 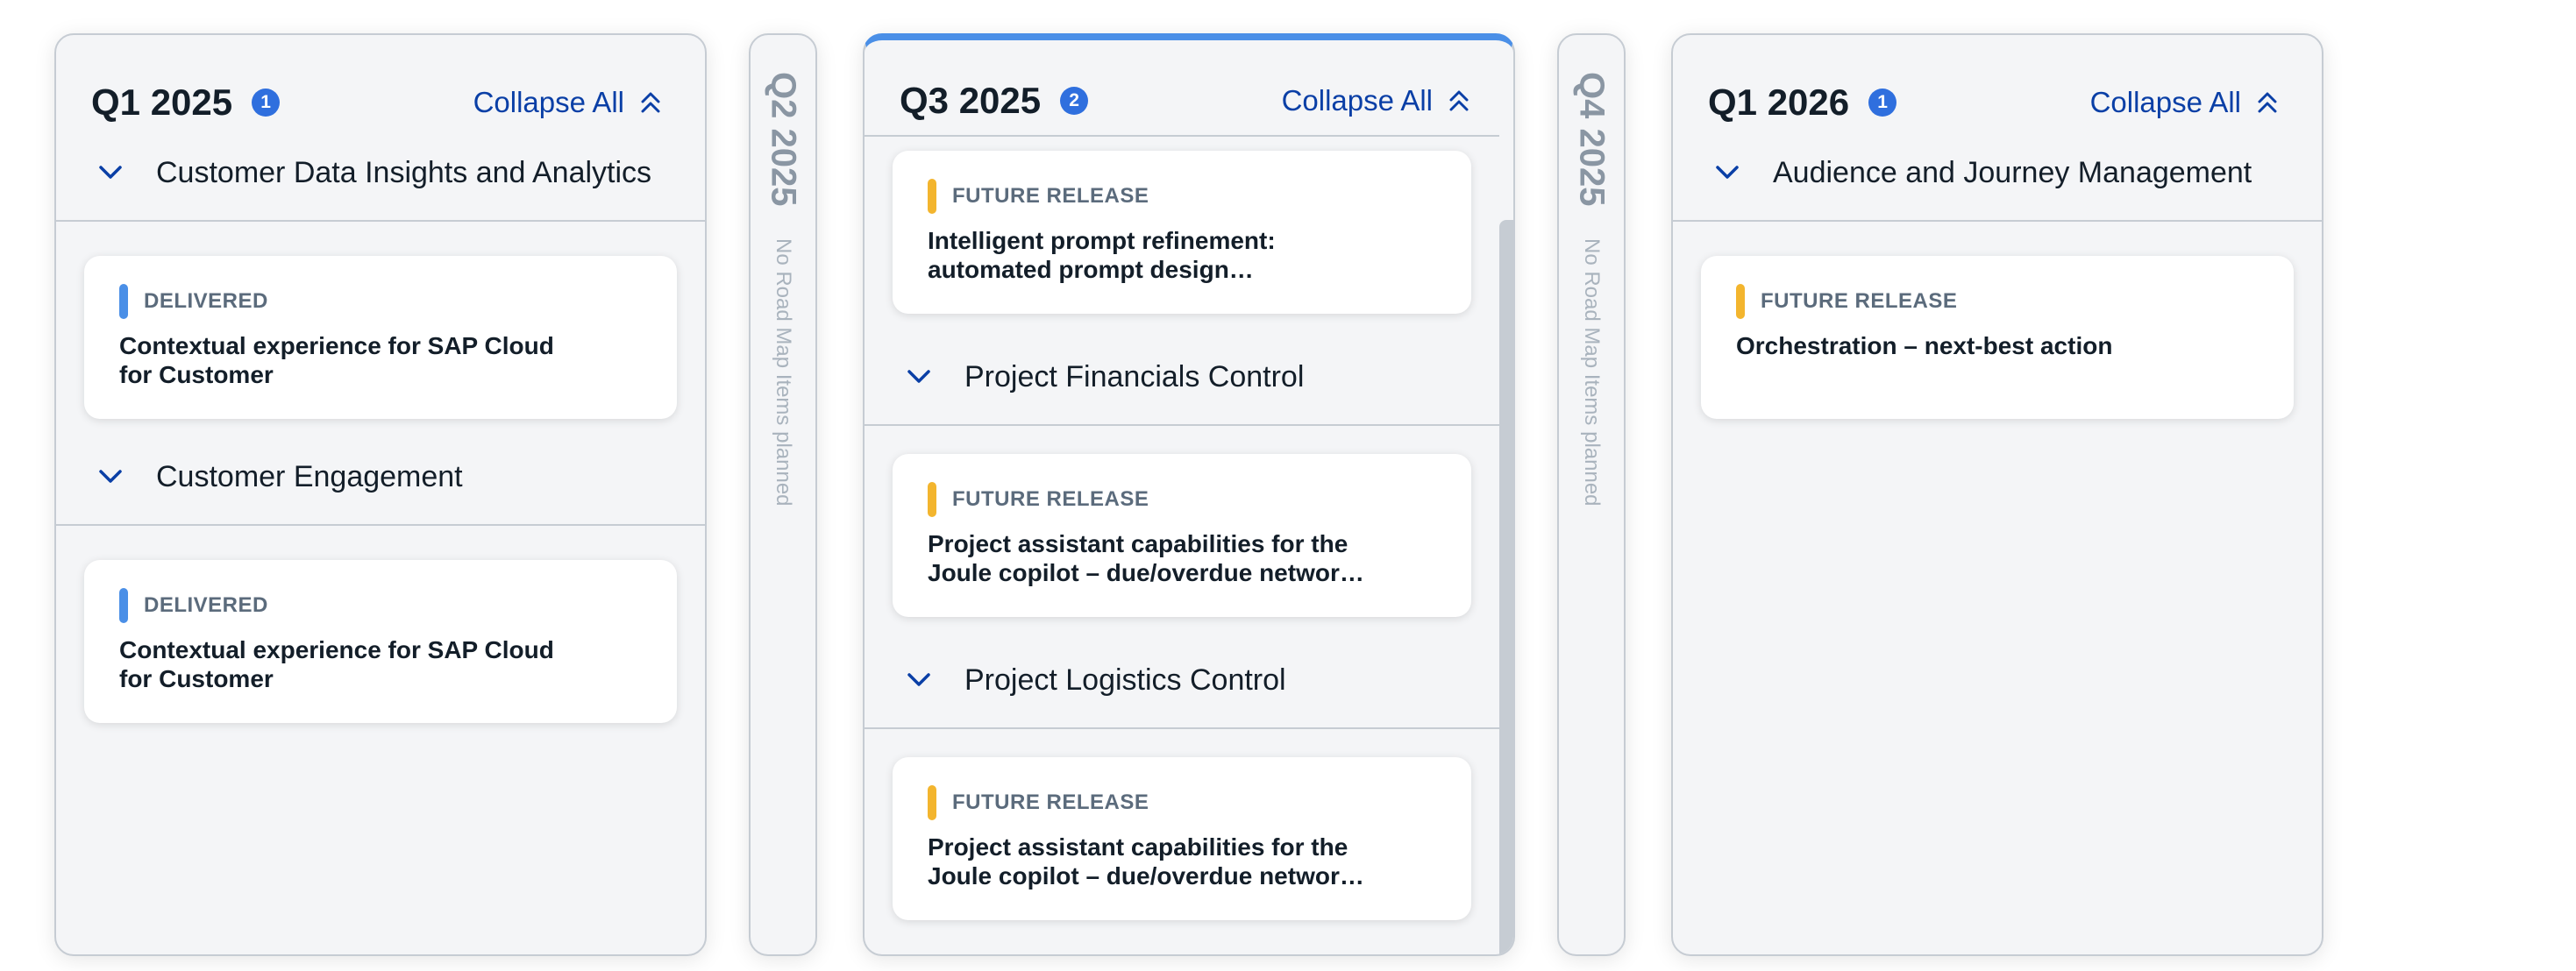 I want to click on group-header-customer-data-insights: Customer Data Insights and Analytics, so click(x=380, y=173).